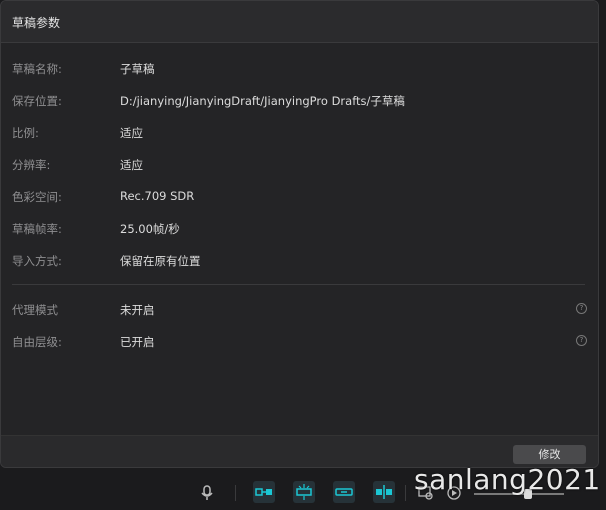 The height and width of the screenshot is (510, 606). I want to click on dialog-title: 草稿参数, so click(36, 23).